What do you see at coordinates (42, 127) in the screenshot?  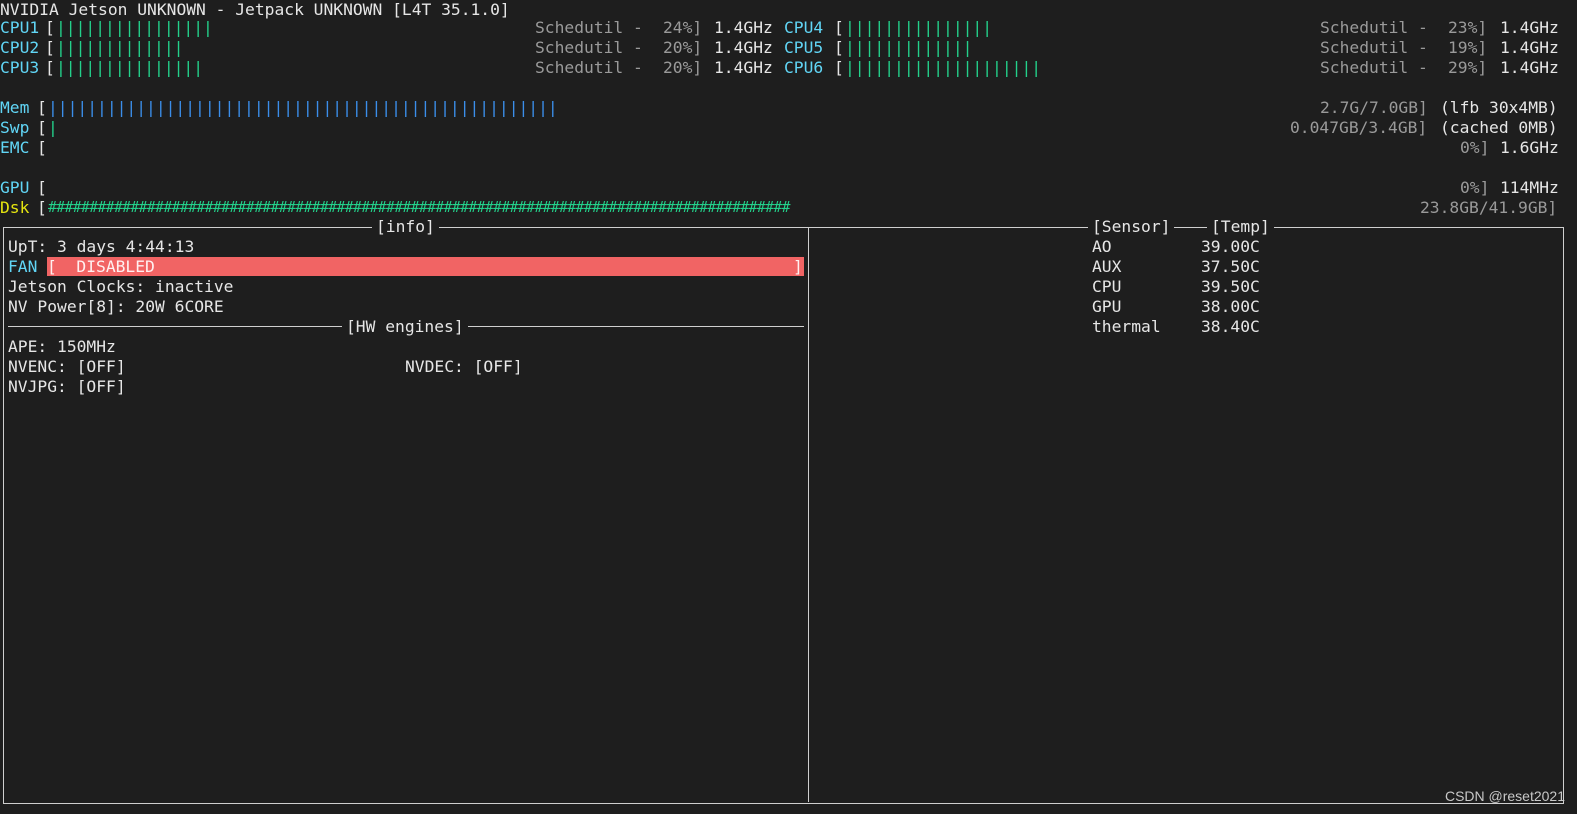 I see `swp-bracket: [` at bounding box center [42, 127].